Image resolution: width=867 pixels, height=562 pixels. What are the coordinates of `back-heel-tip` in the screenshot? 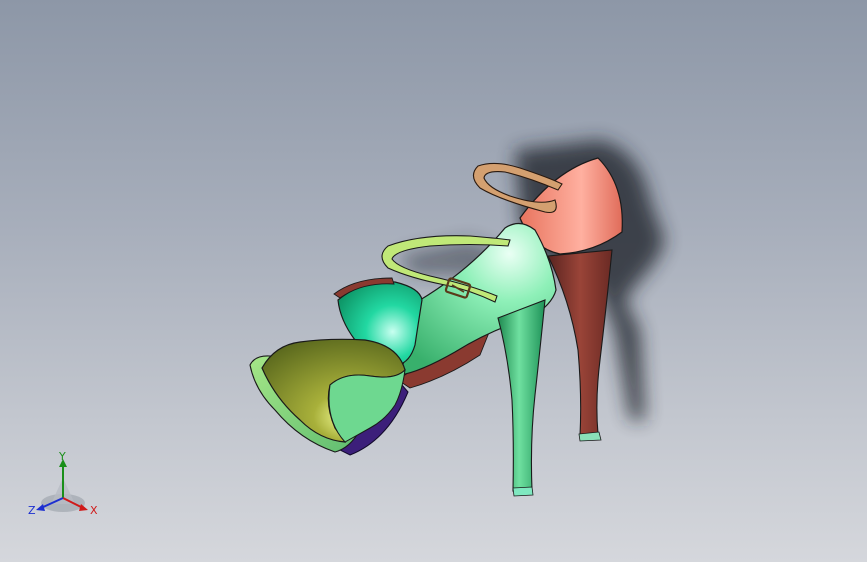 It's located at (590, 436).